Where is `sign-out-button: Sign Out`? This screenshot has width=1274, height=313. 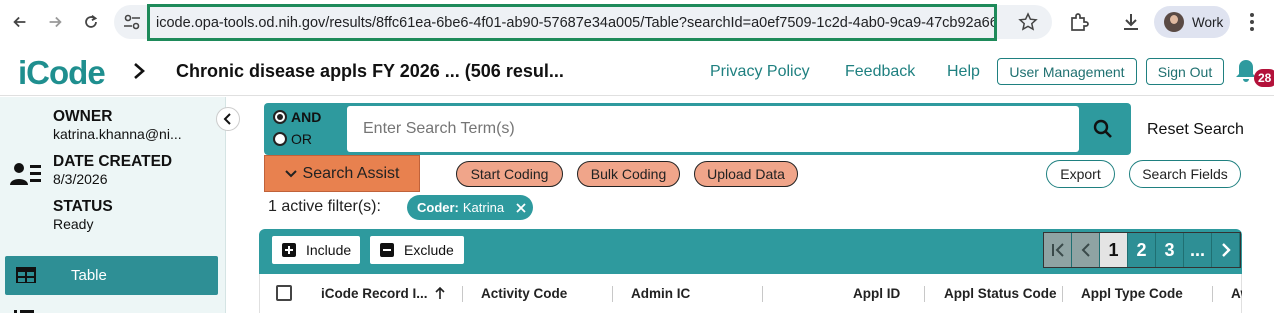
sign-out-button: Sign Out is located at coordinates (1185, 71).